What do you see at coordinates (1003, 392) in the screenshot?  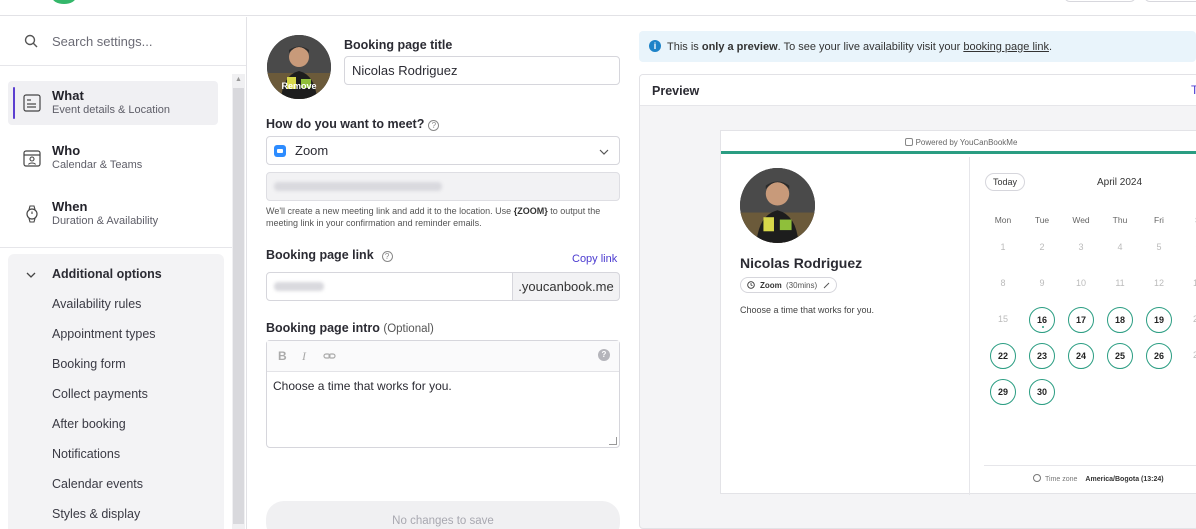 I see `available-day: 29` at bounding box center [1003, 392].